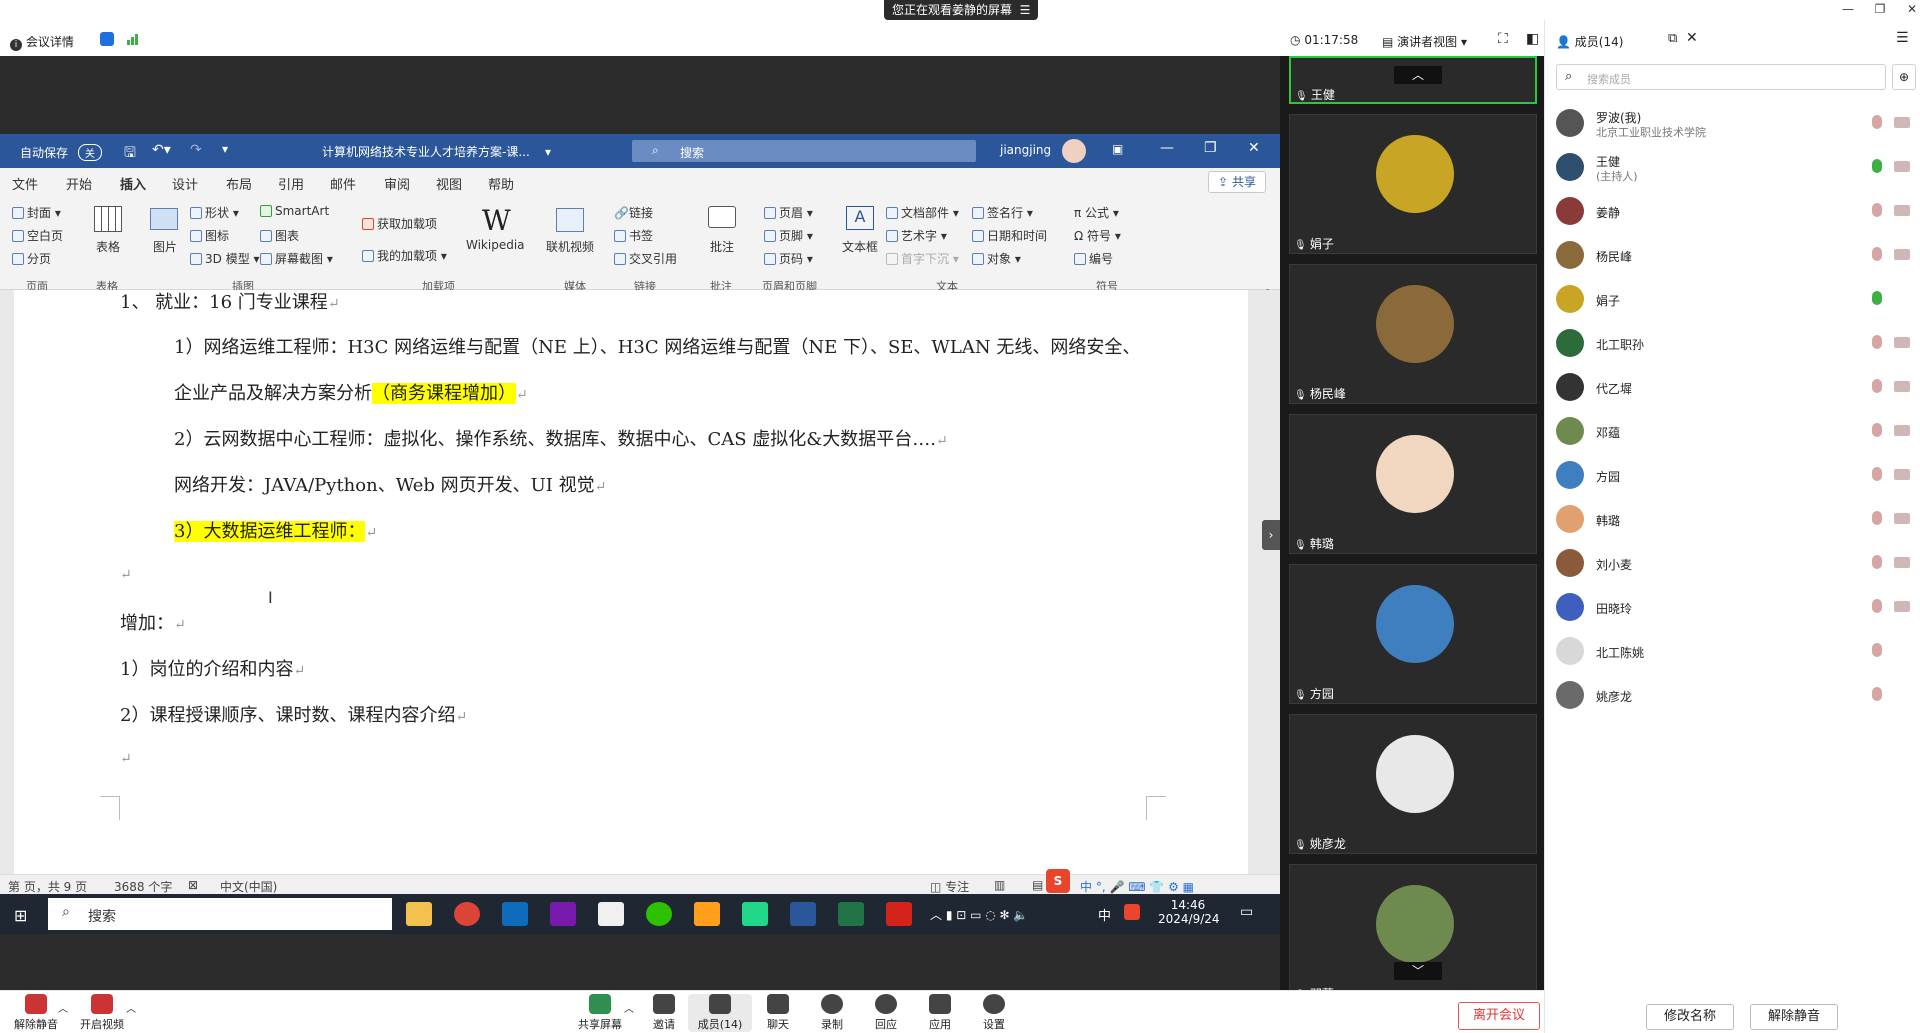  What do you see at coordinates (563, 914) in the screenshot?
I see `onenote-icon` at bounding box center [563, 914].